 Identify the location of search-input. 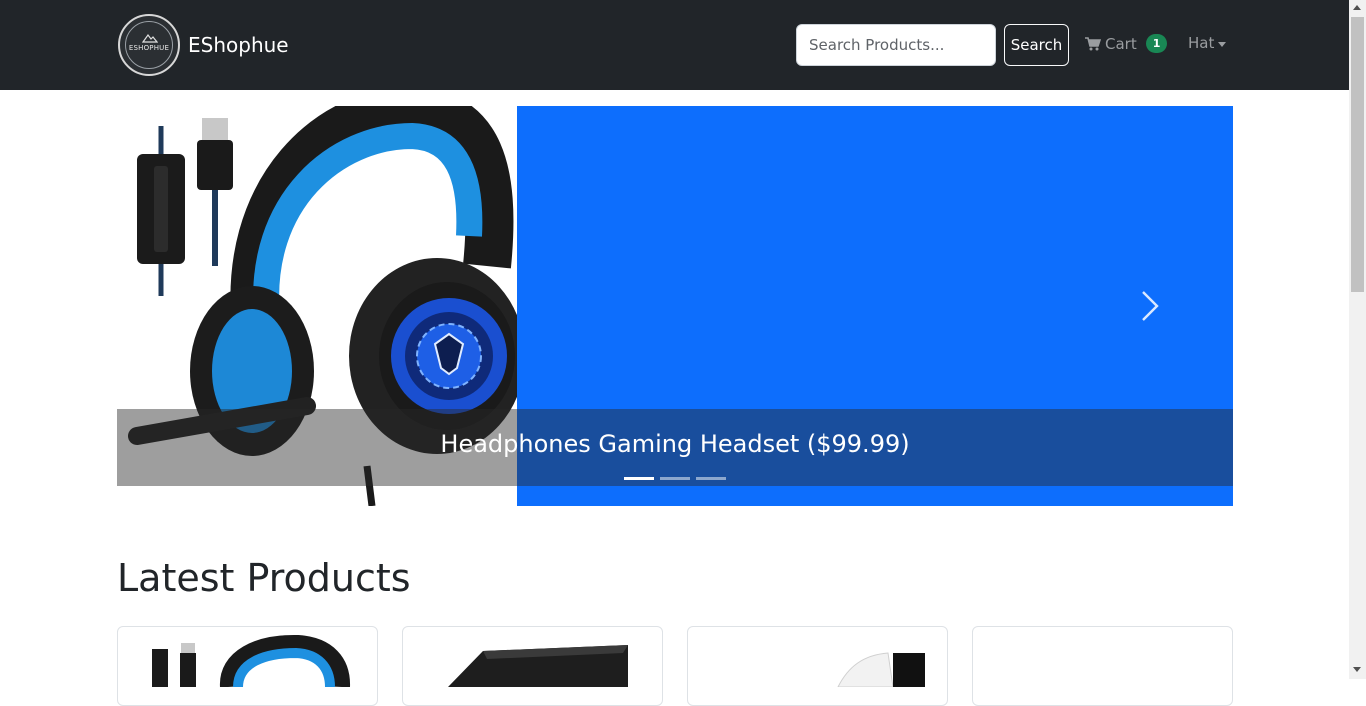
(896, 45).